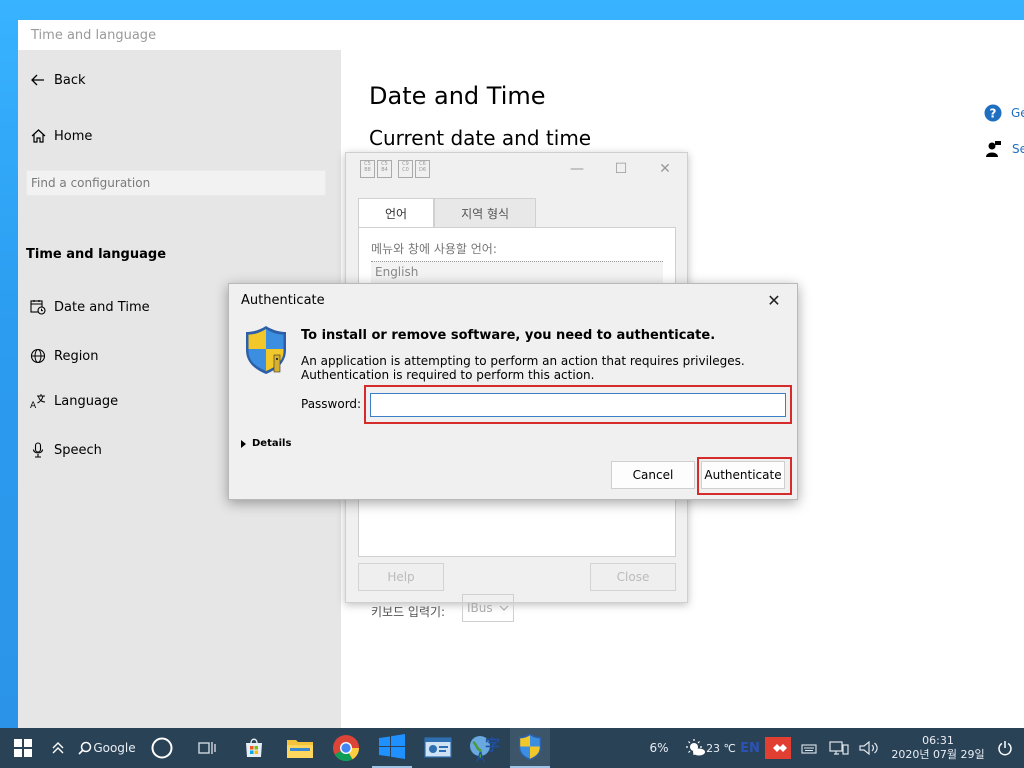 The image size is (1024, 768). Describe the element at coordinates (85, 748) in the screenshot. I see `search-icon` at that location.